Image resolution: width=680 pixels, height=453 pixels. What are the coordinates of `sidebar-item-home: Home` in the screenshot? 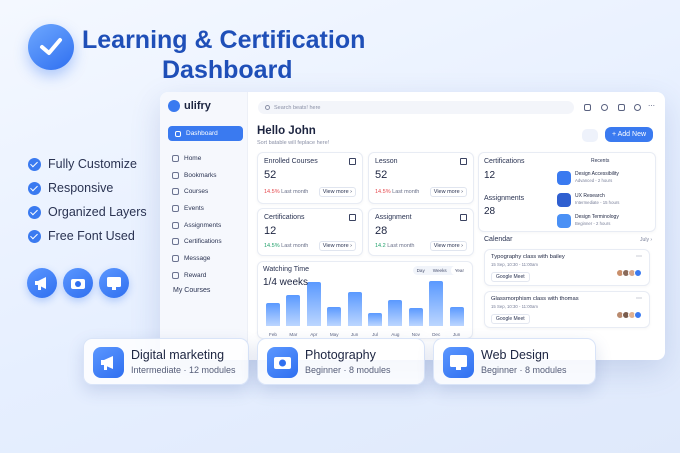 It's located at (197, 158).